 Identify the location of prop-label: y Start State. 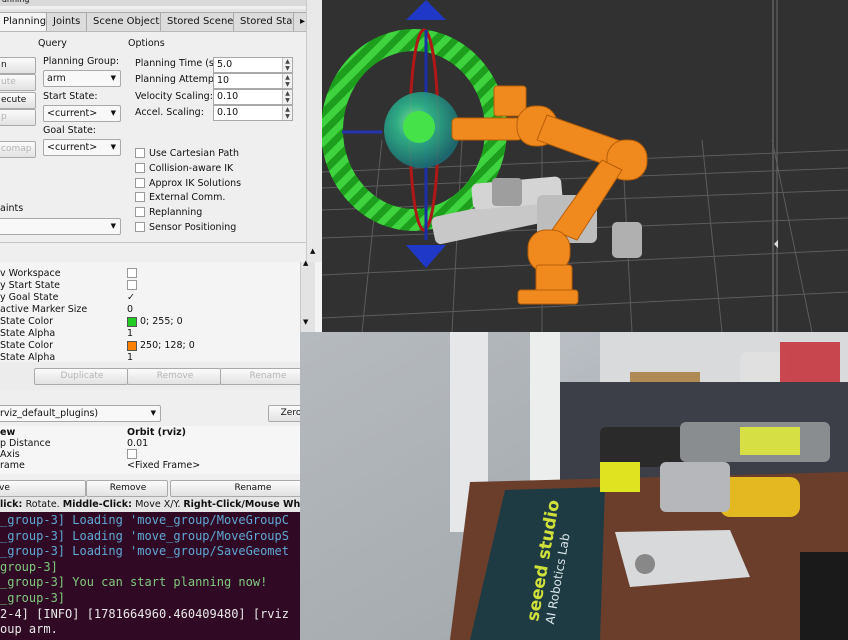
(30, 285).